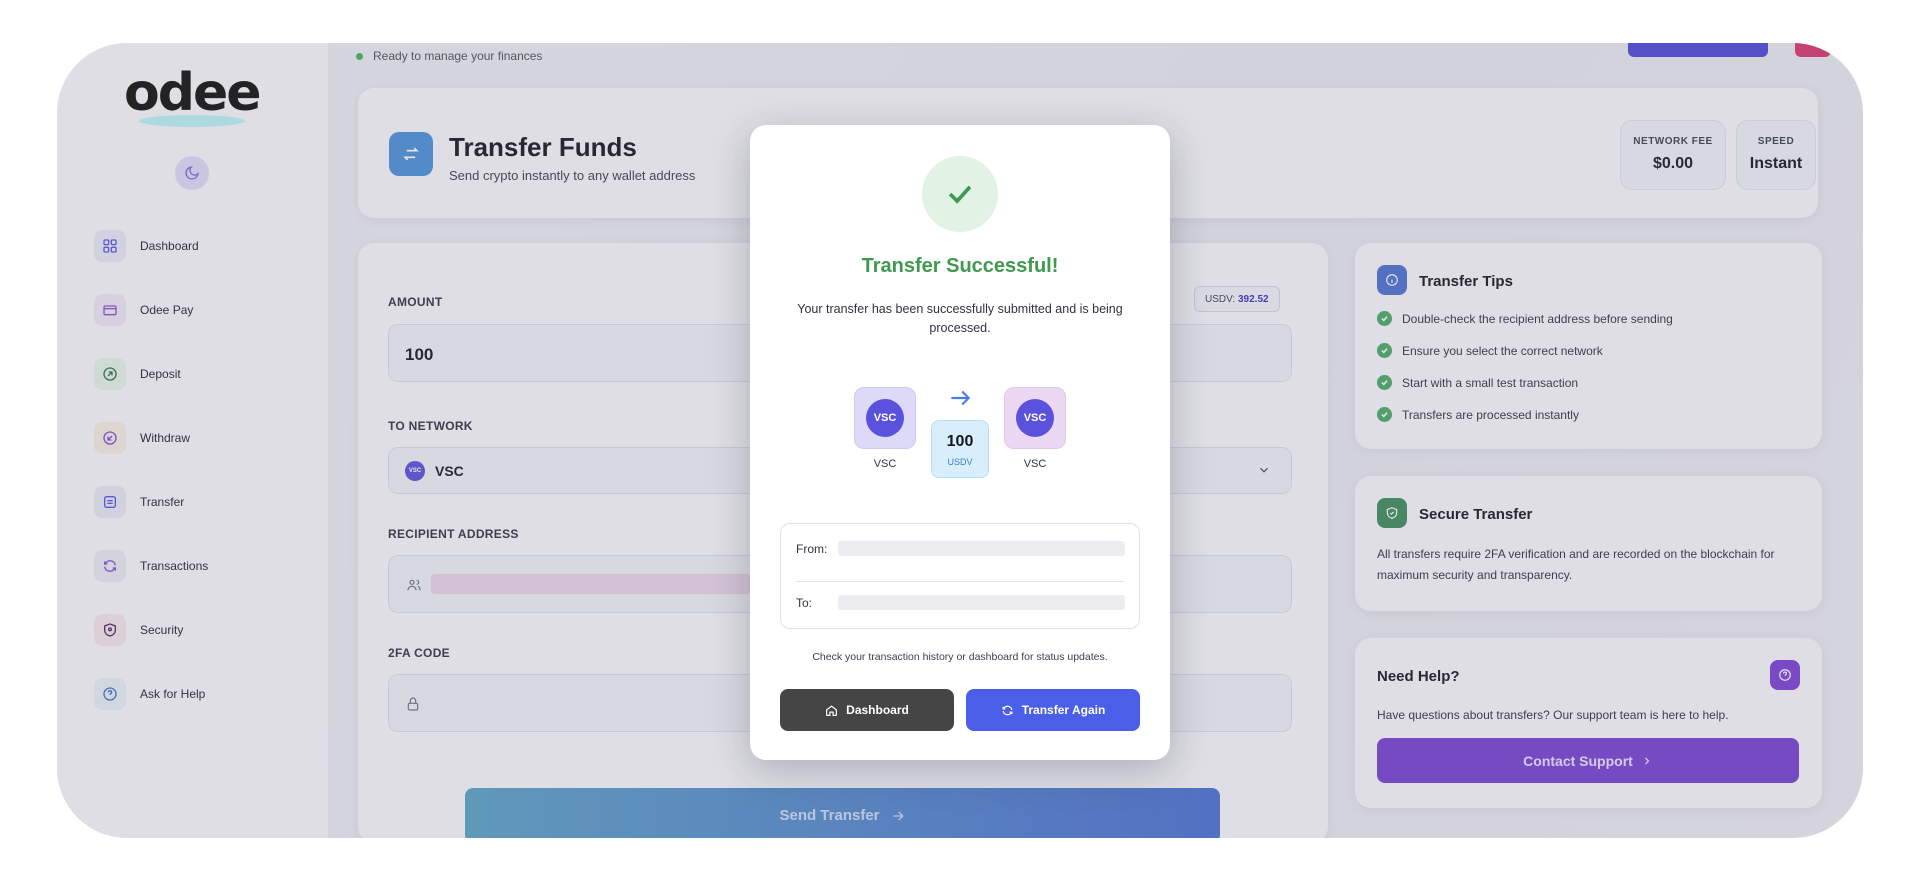 The width and height of the screenshot is (1920, 880). I want to click on modal-unit: USDV, so click(960, 462).